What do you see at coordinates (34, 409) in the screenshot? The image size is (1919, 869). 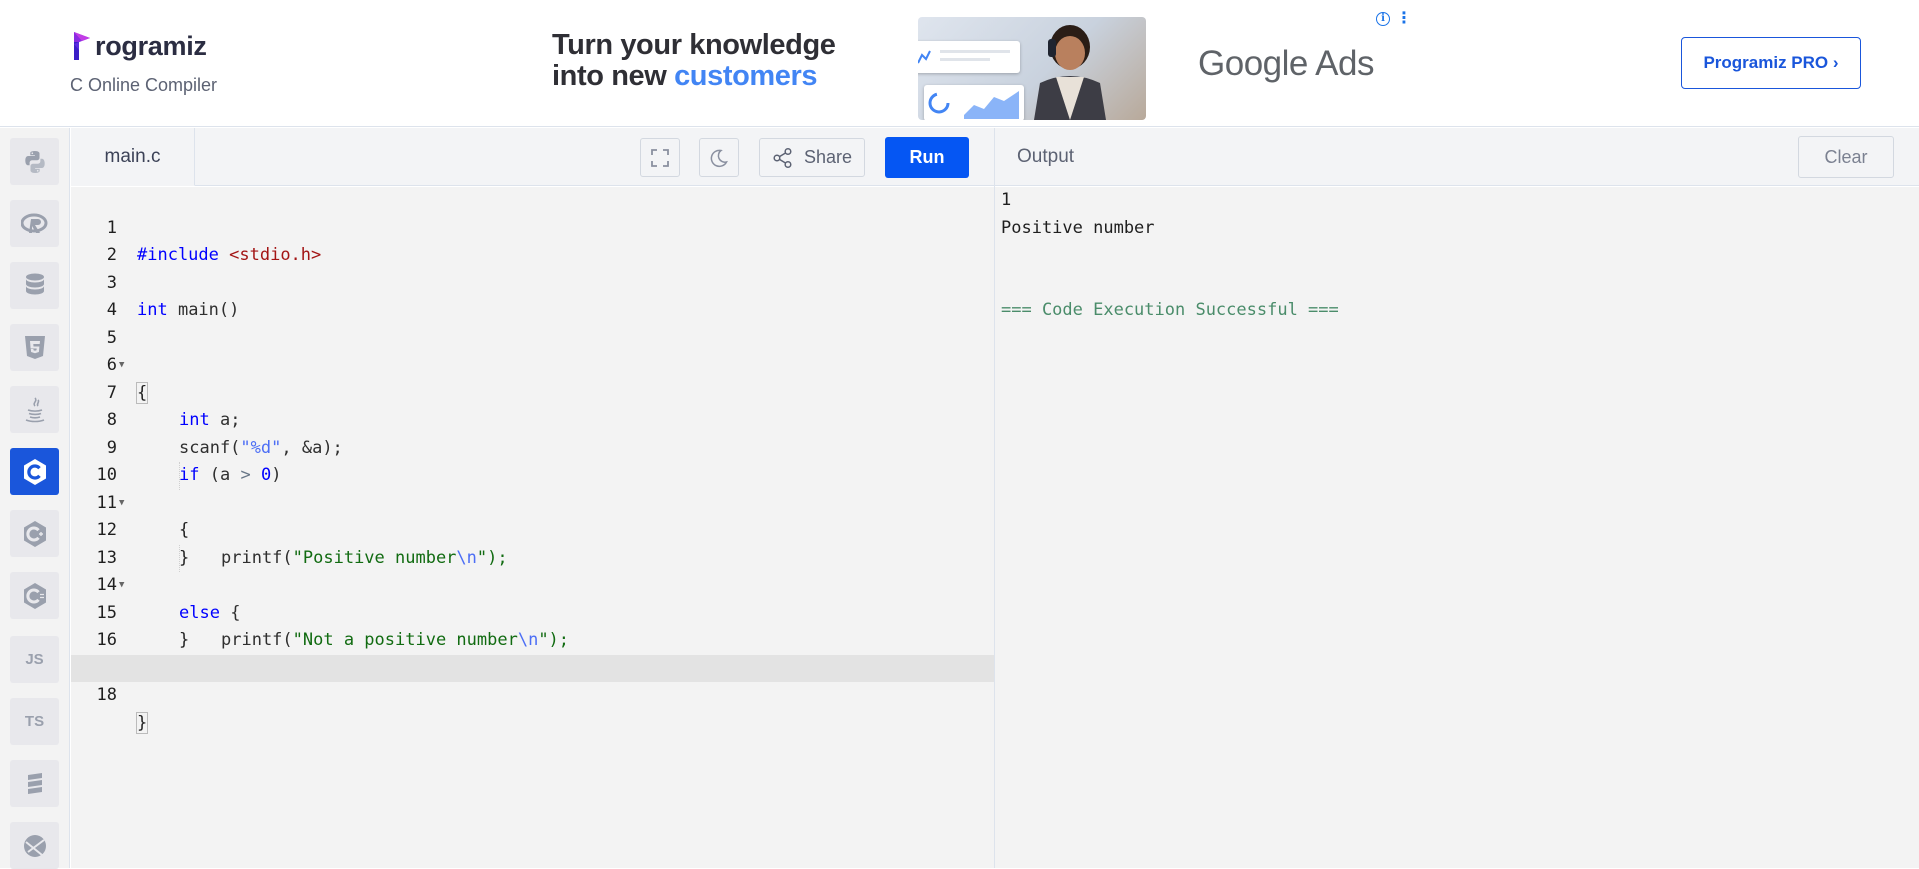 I see `java-icon` at bounding box center [34, 409].